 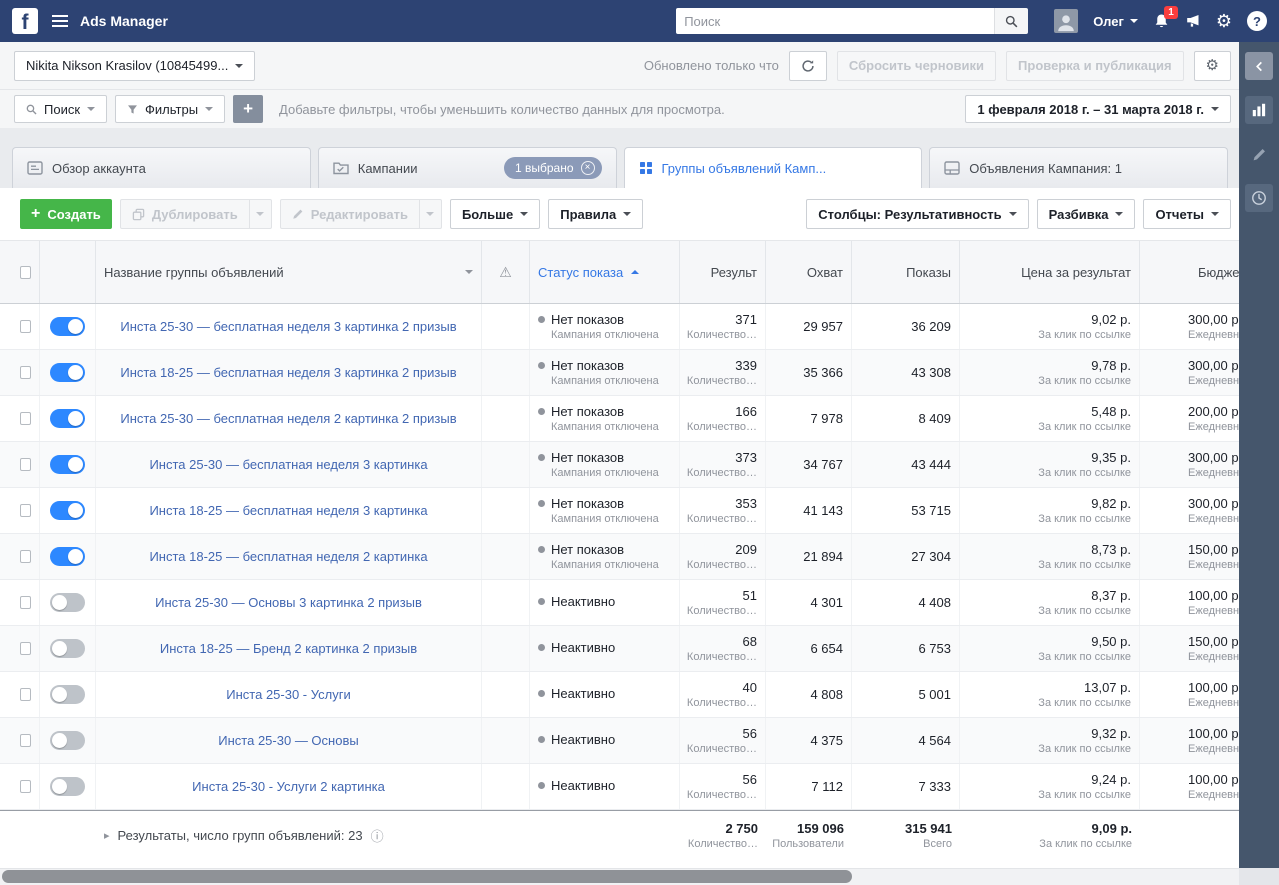 I want to click on filter-search-button: Поиск, so click(x=61, y=109).